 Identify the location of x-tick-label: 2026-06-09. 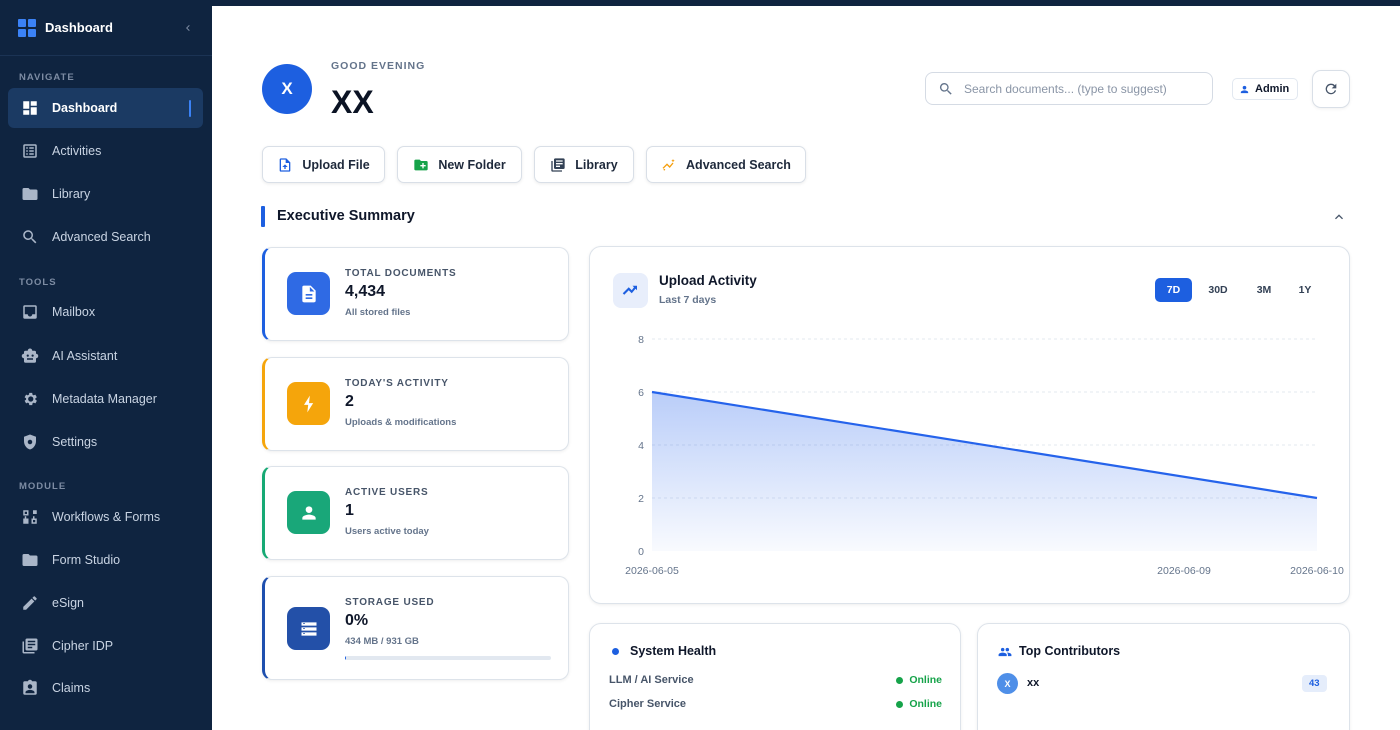
(1184, 571).